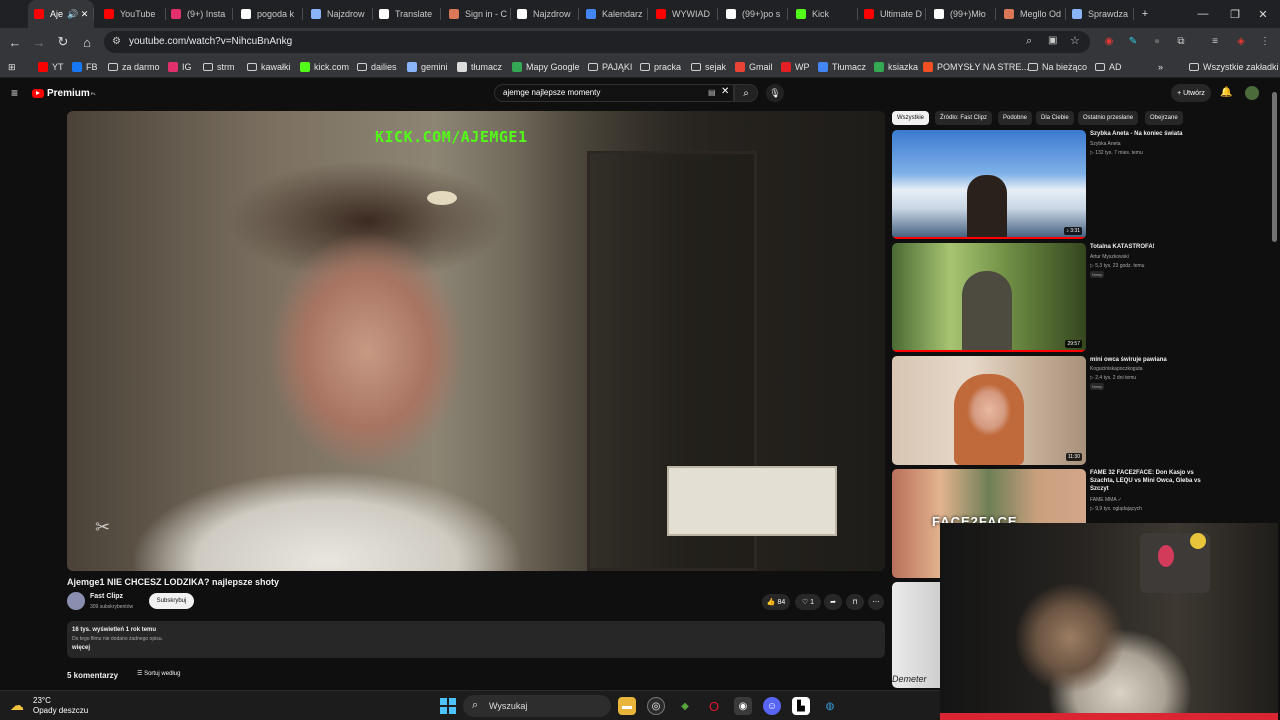 Image resolution: width=1280 pixels, height=720 pixels. What do you see at coordinates (892, 14) in the screenshot?
I see `browser-tab: Ultimate D` at bounding box center [892, 14].